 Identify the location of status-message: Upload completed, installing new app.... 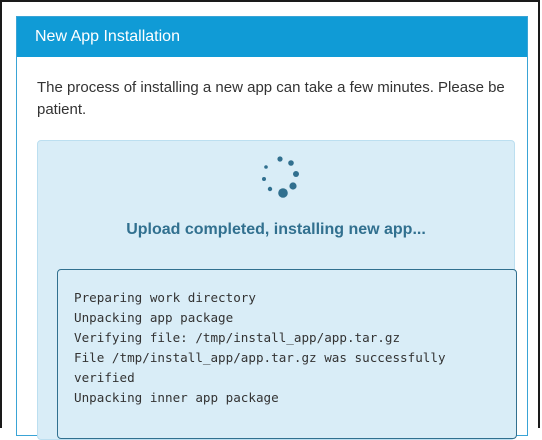
(276, 229).